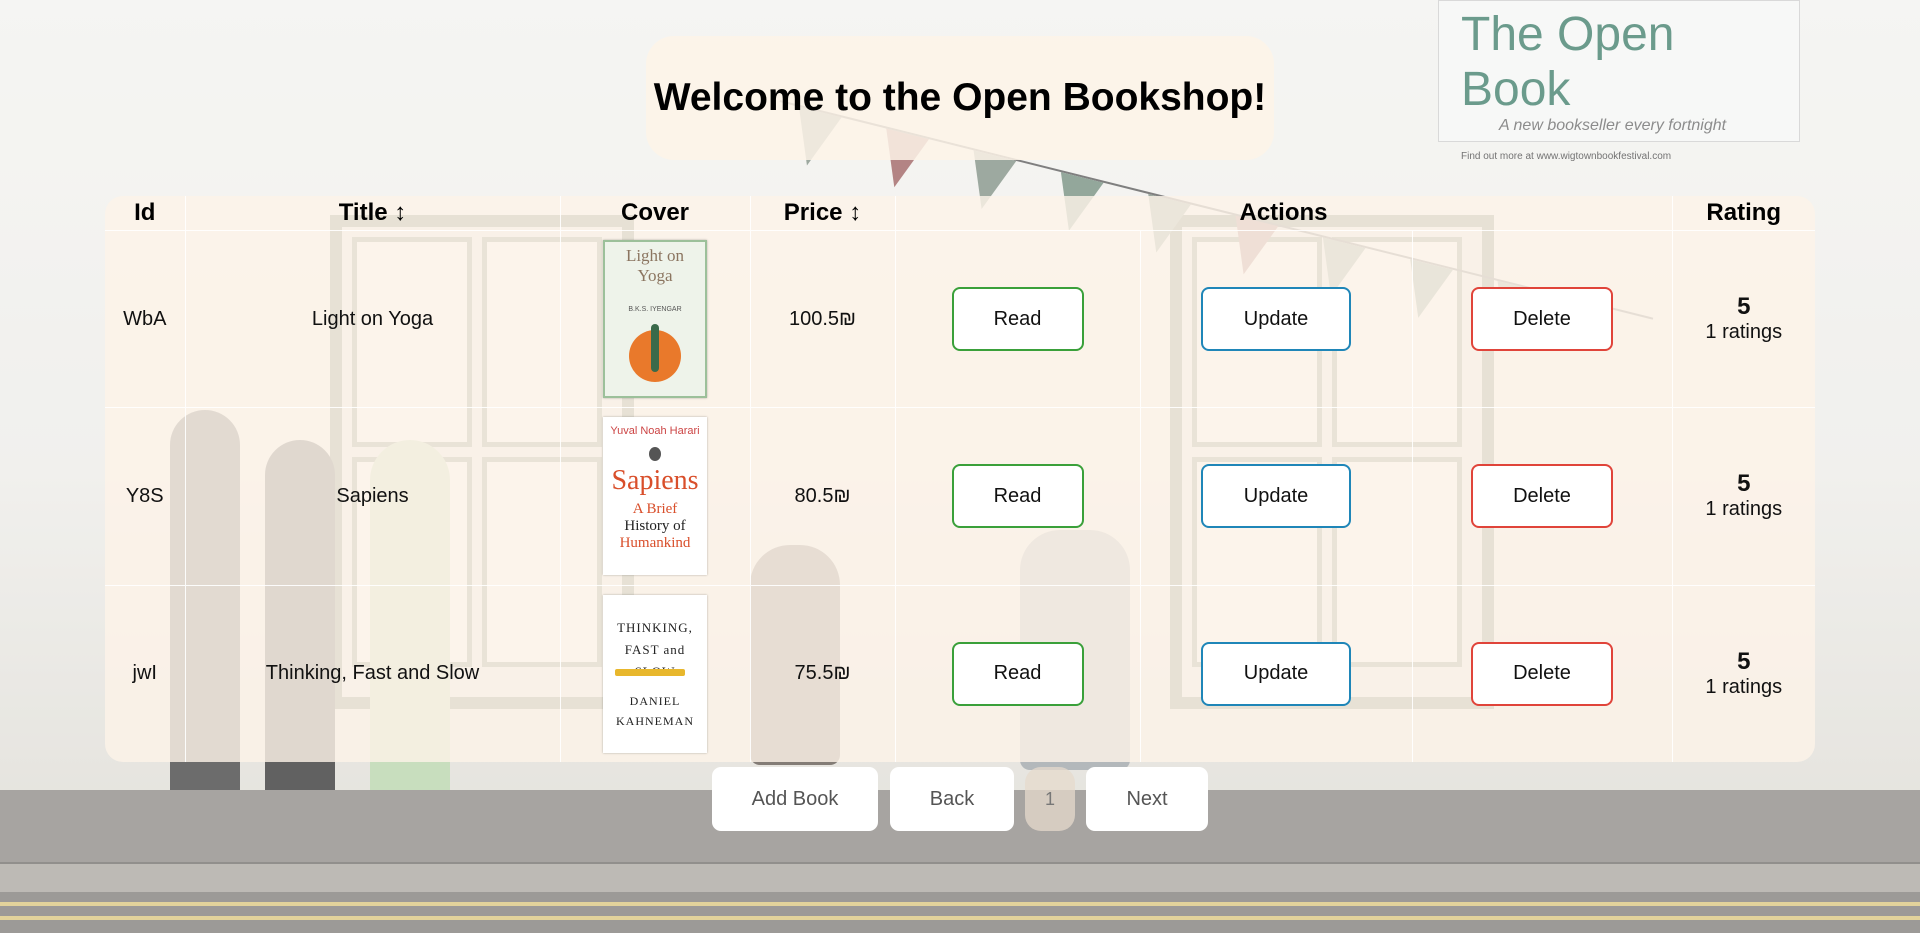 This screenshot has width=1920, height=933. Describe the element at coordinates (145, 496) in the screenshot. I see `book-id: Y8S` at that location.